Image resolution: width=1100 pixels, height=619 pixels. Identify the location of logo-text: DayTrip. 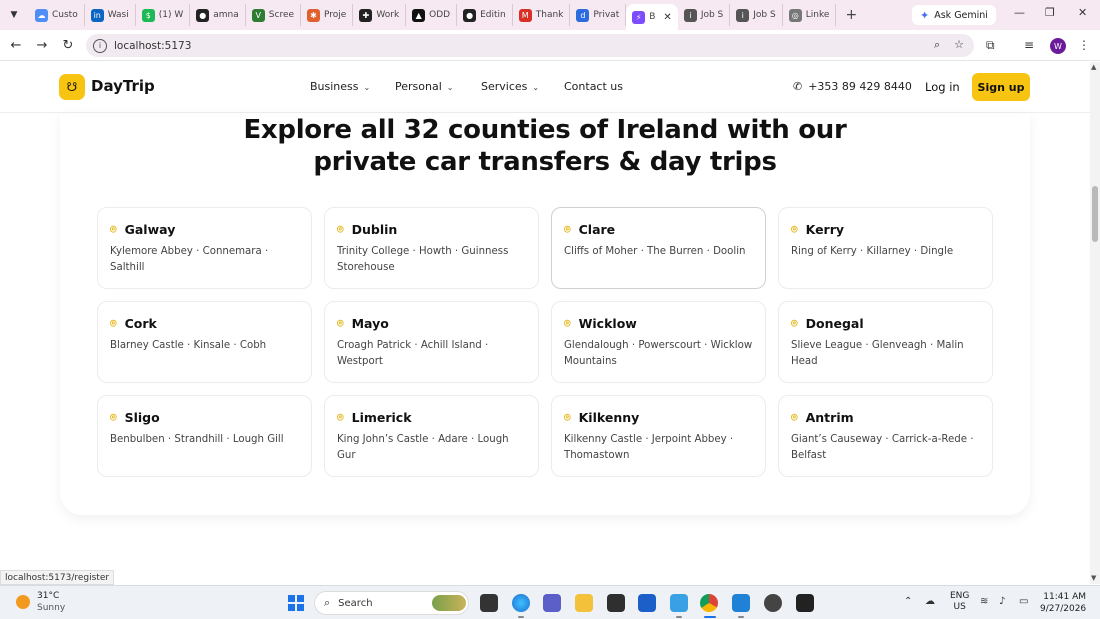
(123, 86).